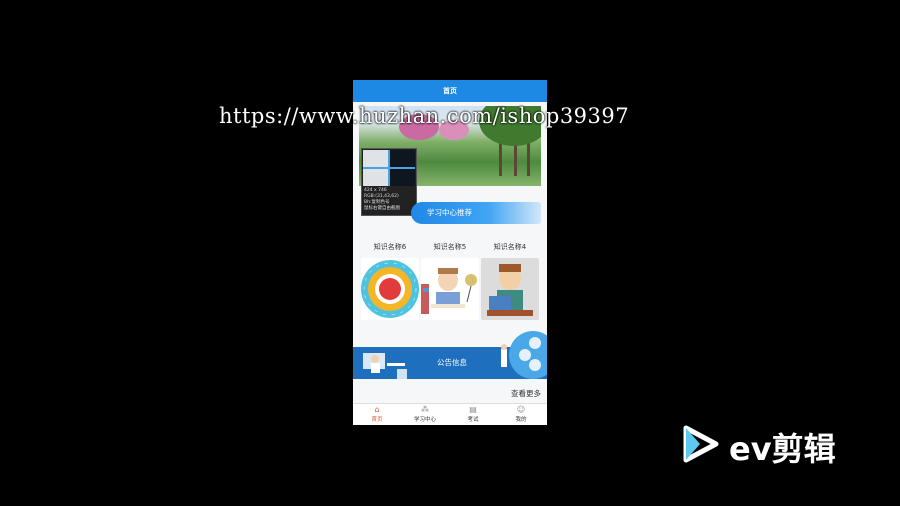 The height and width of the screenshot is (506, 900). I want to click on notice-illustration, so click(524, 355).